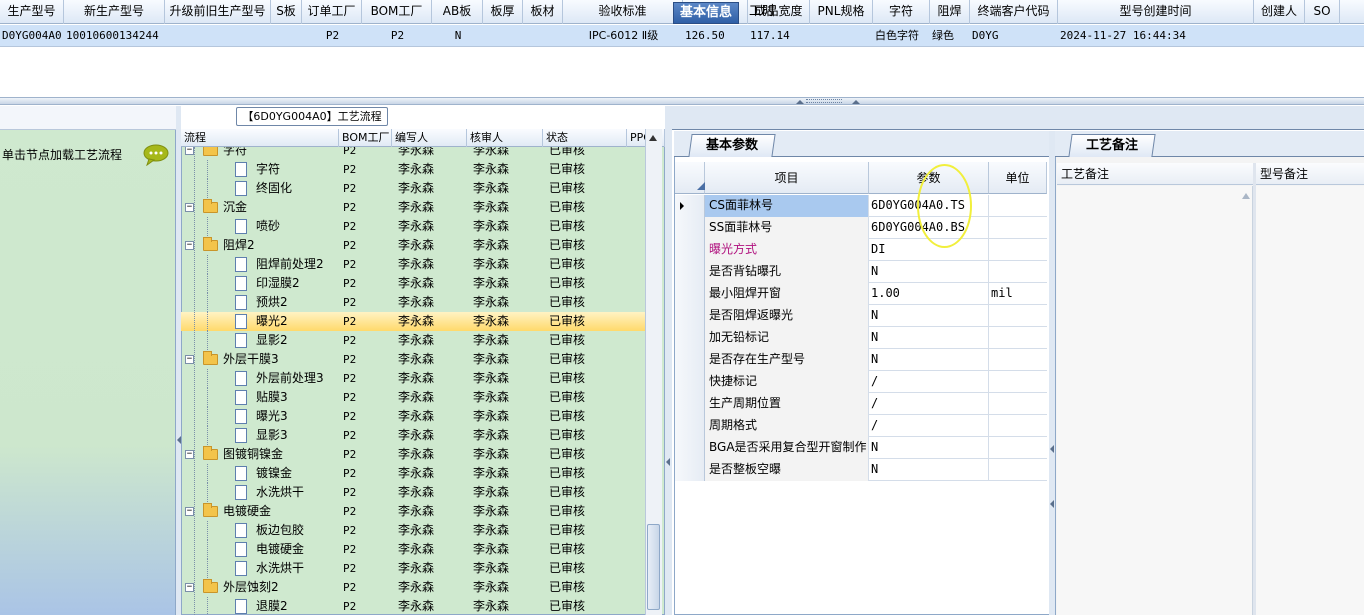 This screenshot has height=615, width=1364. What do you see at coordinates (272, 321) in the screenshot?
I see `tree-node-name: 曝光2` at bounding box center [272, 321].